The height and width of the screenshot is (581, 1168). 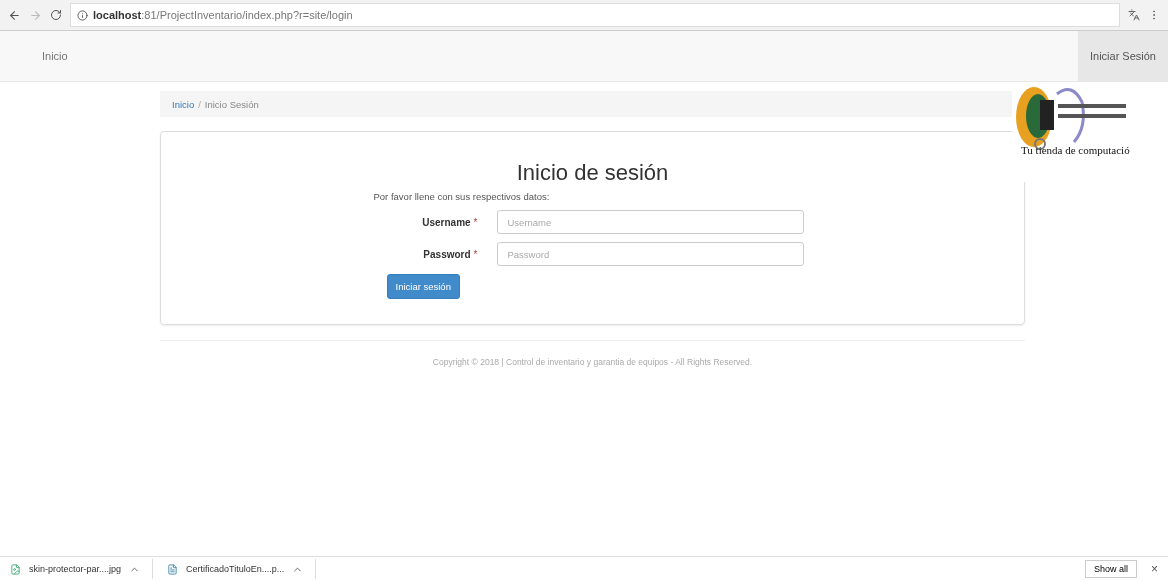 What do you see at coordinates (1134, 15) in the screenshot?
I see `translate-icon` at bounding box center [1134, 15].